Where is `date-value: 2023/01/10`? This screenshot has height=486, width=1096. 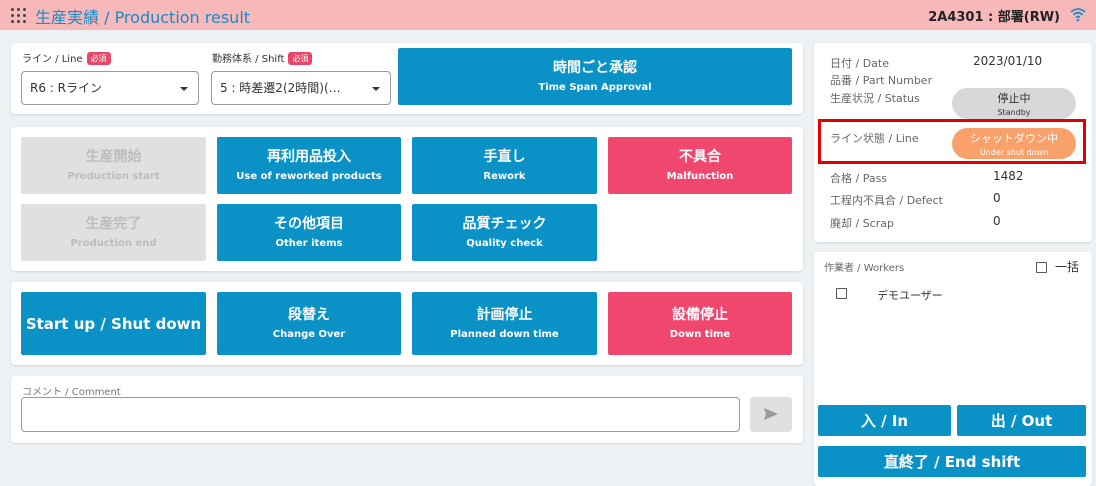 date-value: 2023/01/10 is located at coordinates (1008, 61).